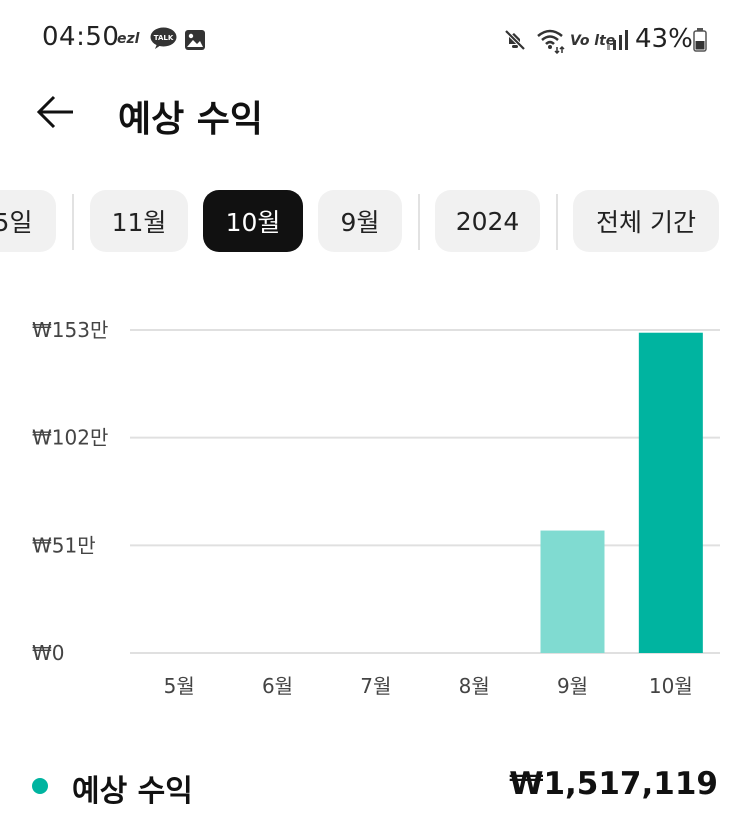 The width and height of the screenshot is (750, 828). What do you see at coordinates (360, 221) in the screenshot?
I see `chip-september: 9월` at bounding box center [360, 221].